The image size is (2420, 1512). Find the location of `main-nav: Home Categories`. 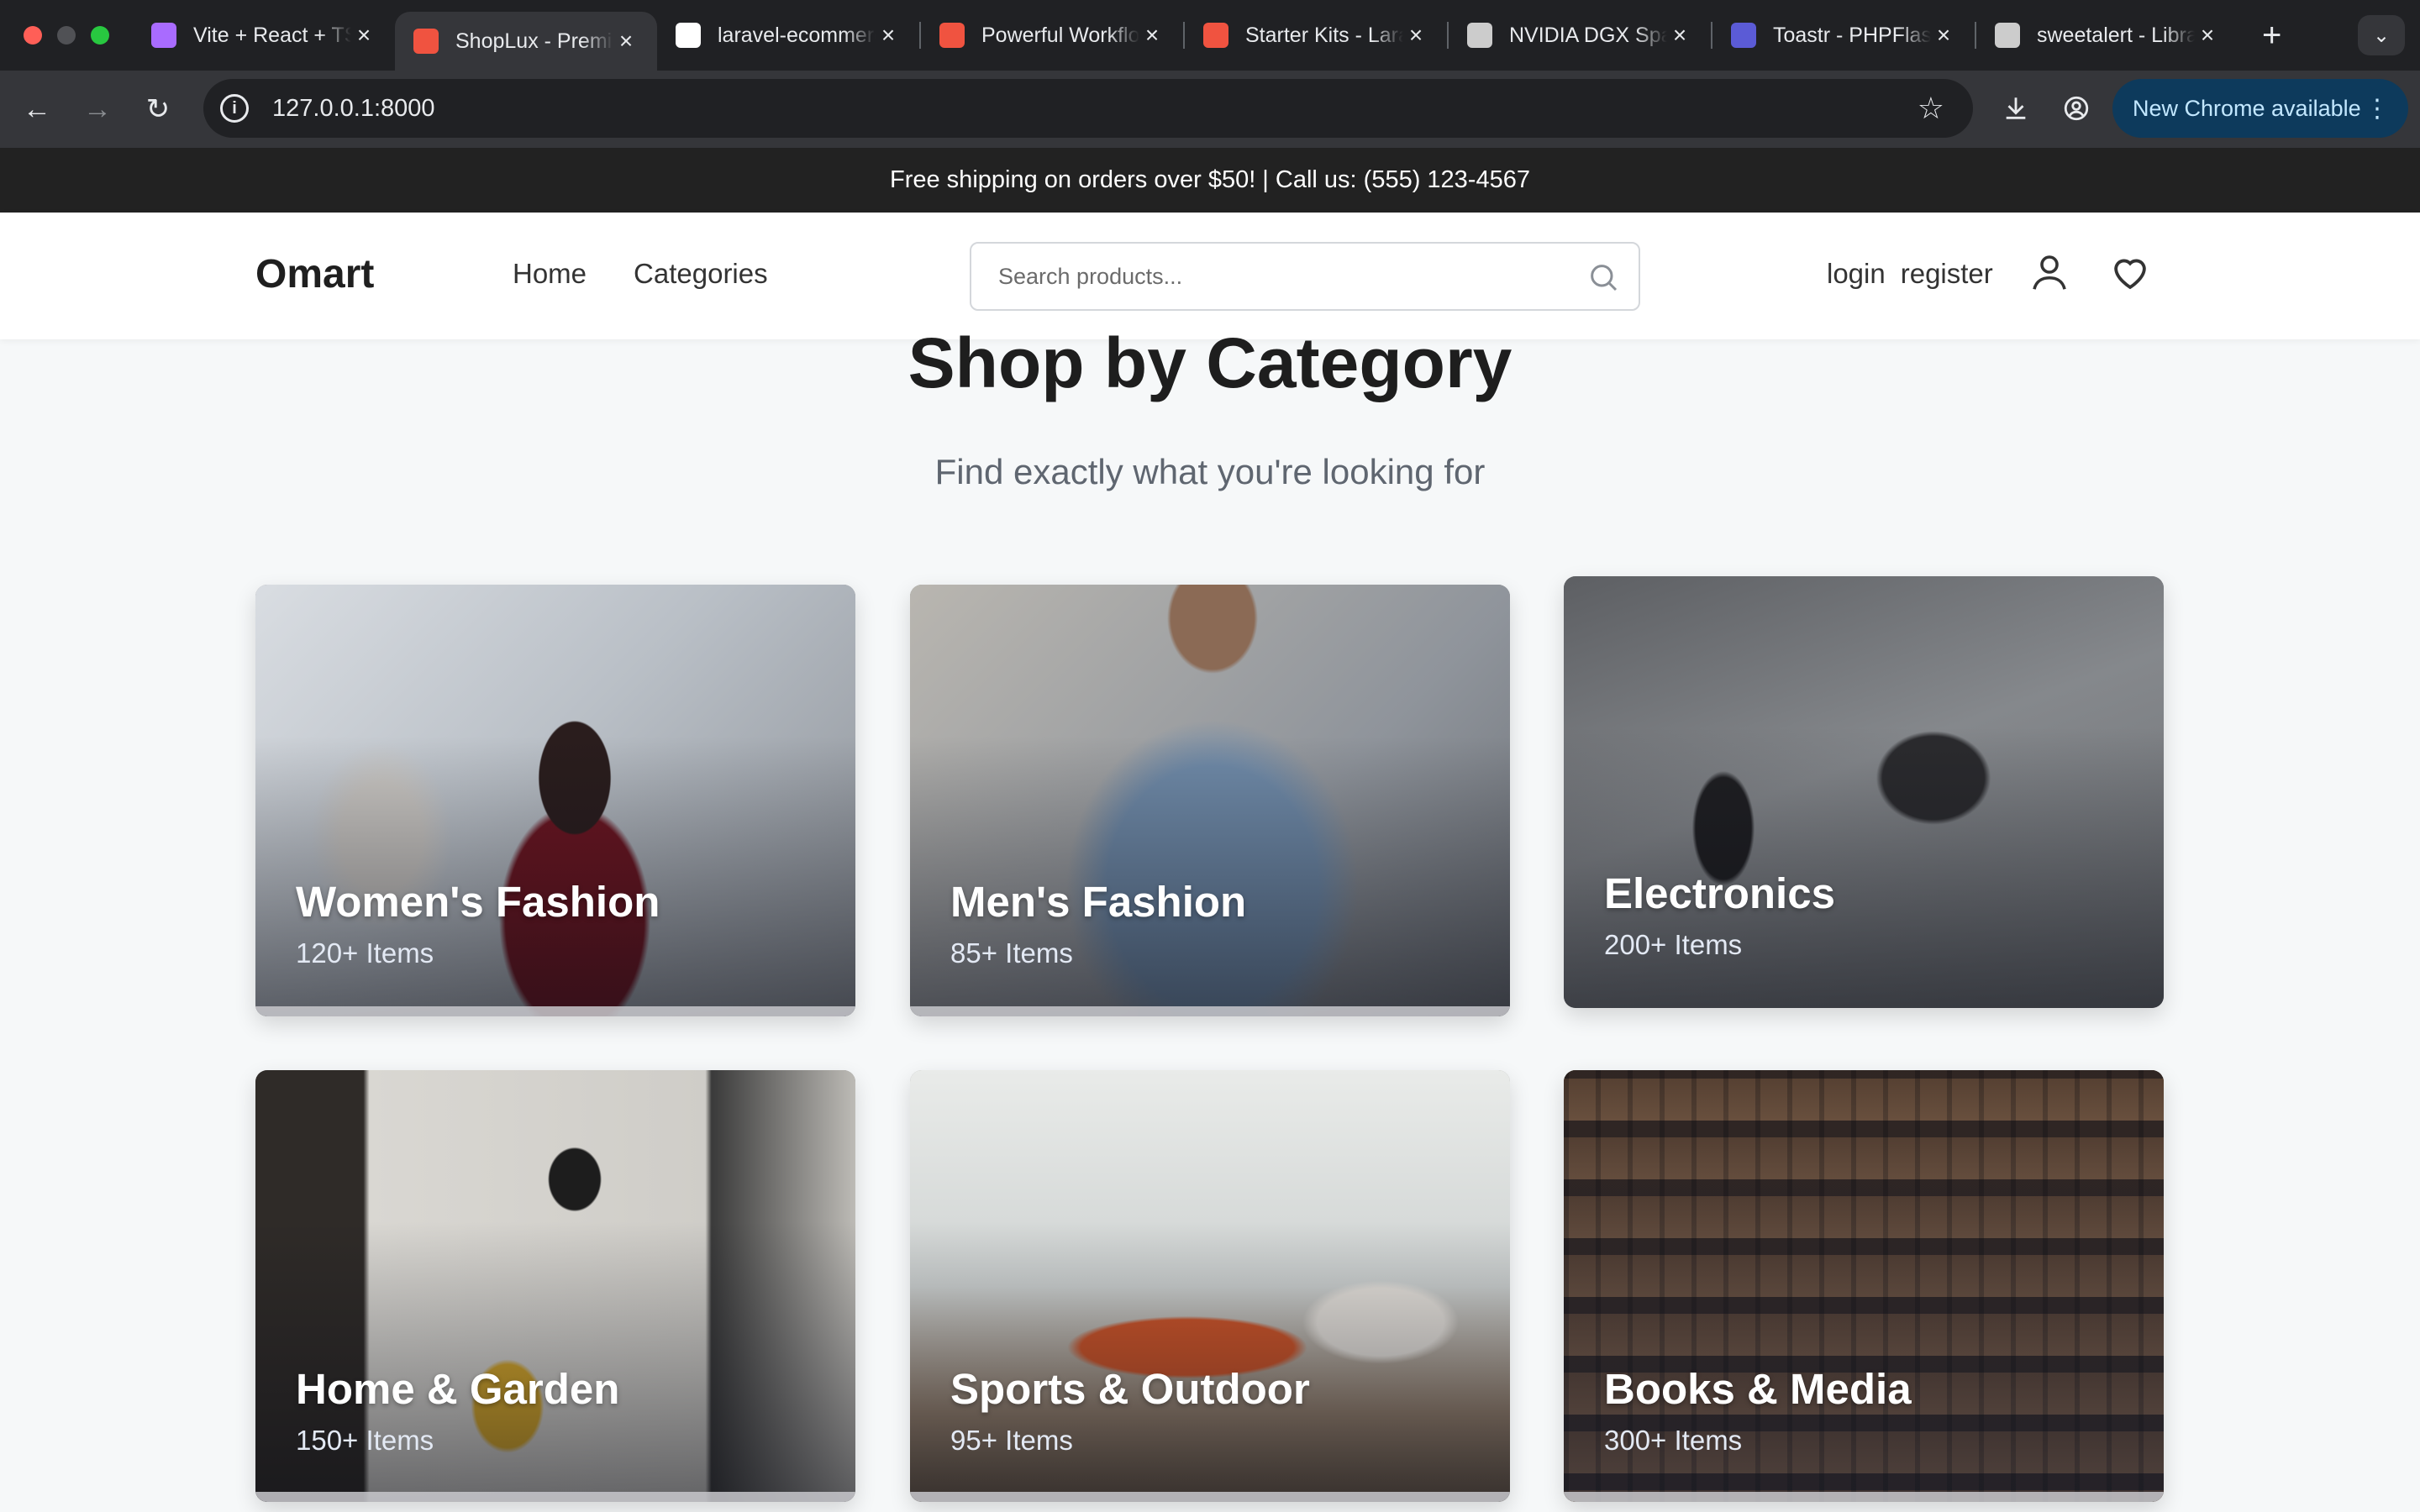

main-nav: Home Categories is located at coordinates (641, 274).